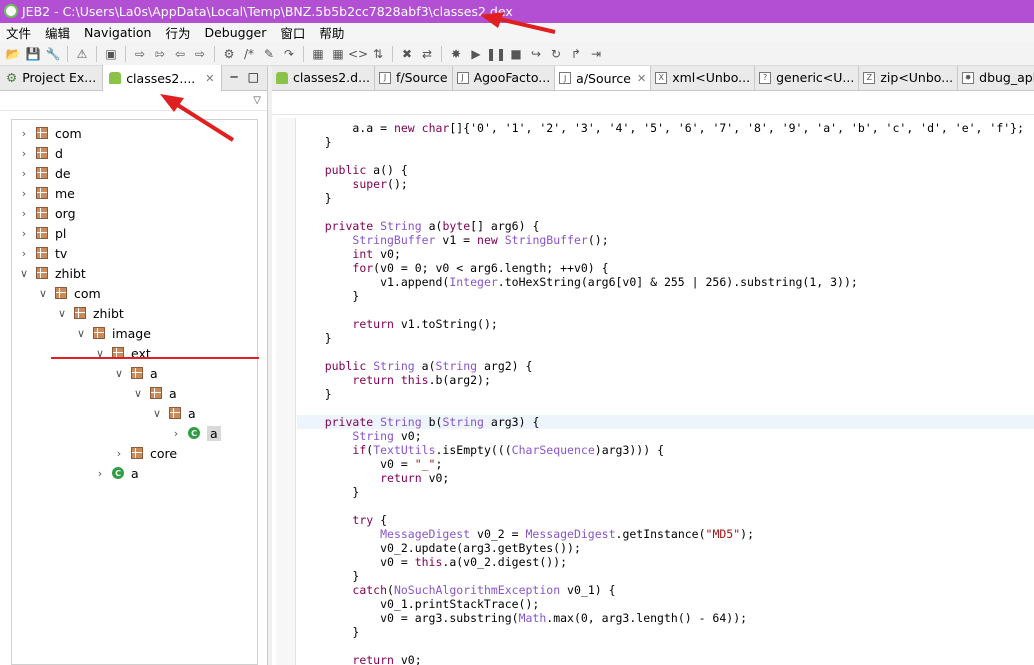  I want to click on code-line: int v0;, so click(376, 254).